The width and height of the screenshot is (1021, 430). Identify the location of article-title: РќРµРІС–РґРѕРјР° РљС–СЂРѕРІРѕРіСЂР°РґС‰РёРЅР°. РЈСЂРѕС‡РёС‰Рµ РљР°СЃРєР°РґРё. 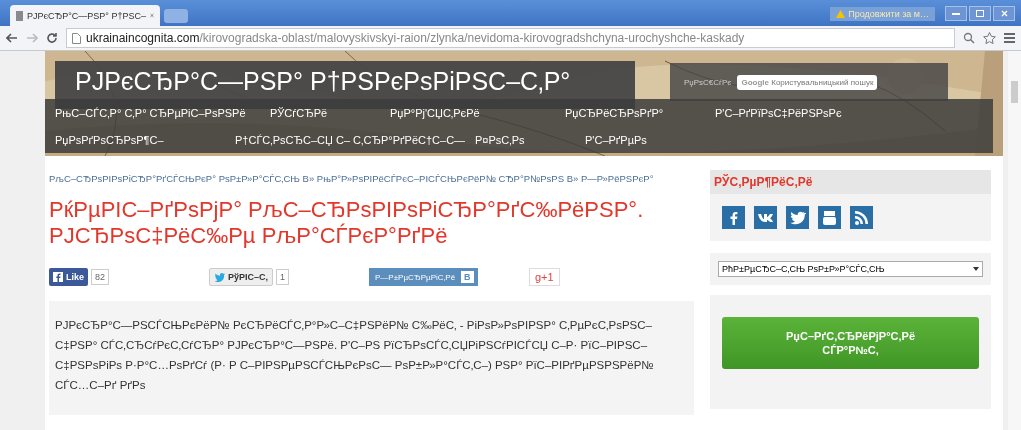
(347, 223).